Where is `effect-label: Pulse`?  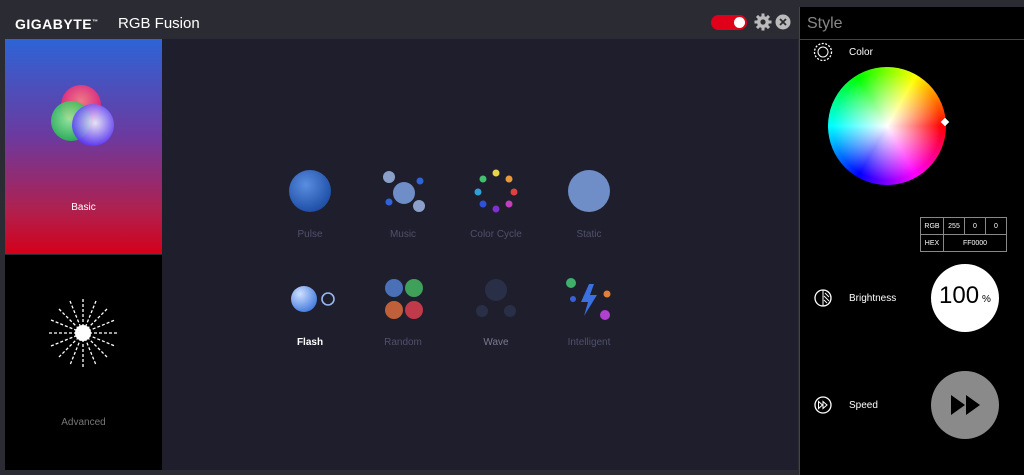
effect-label: Pulse is located at coordinates (310, 234).